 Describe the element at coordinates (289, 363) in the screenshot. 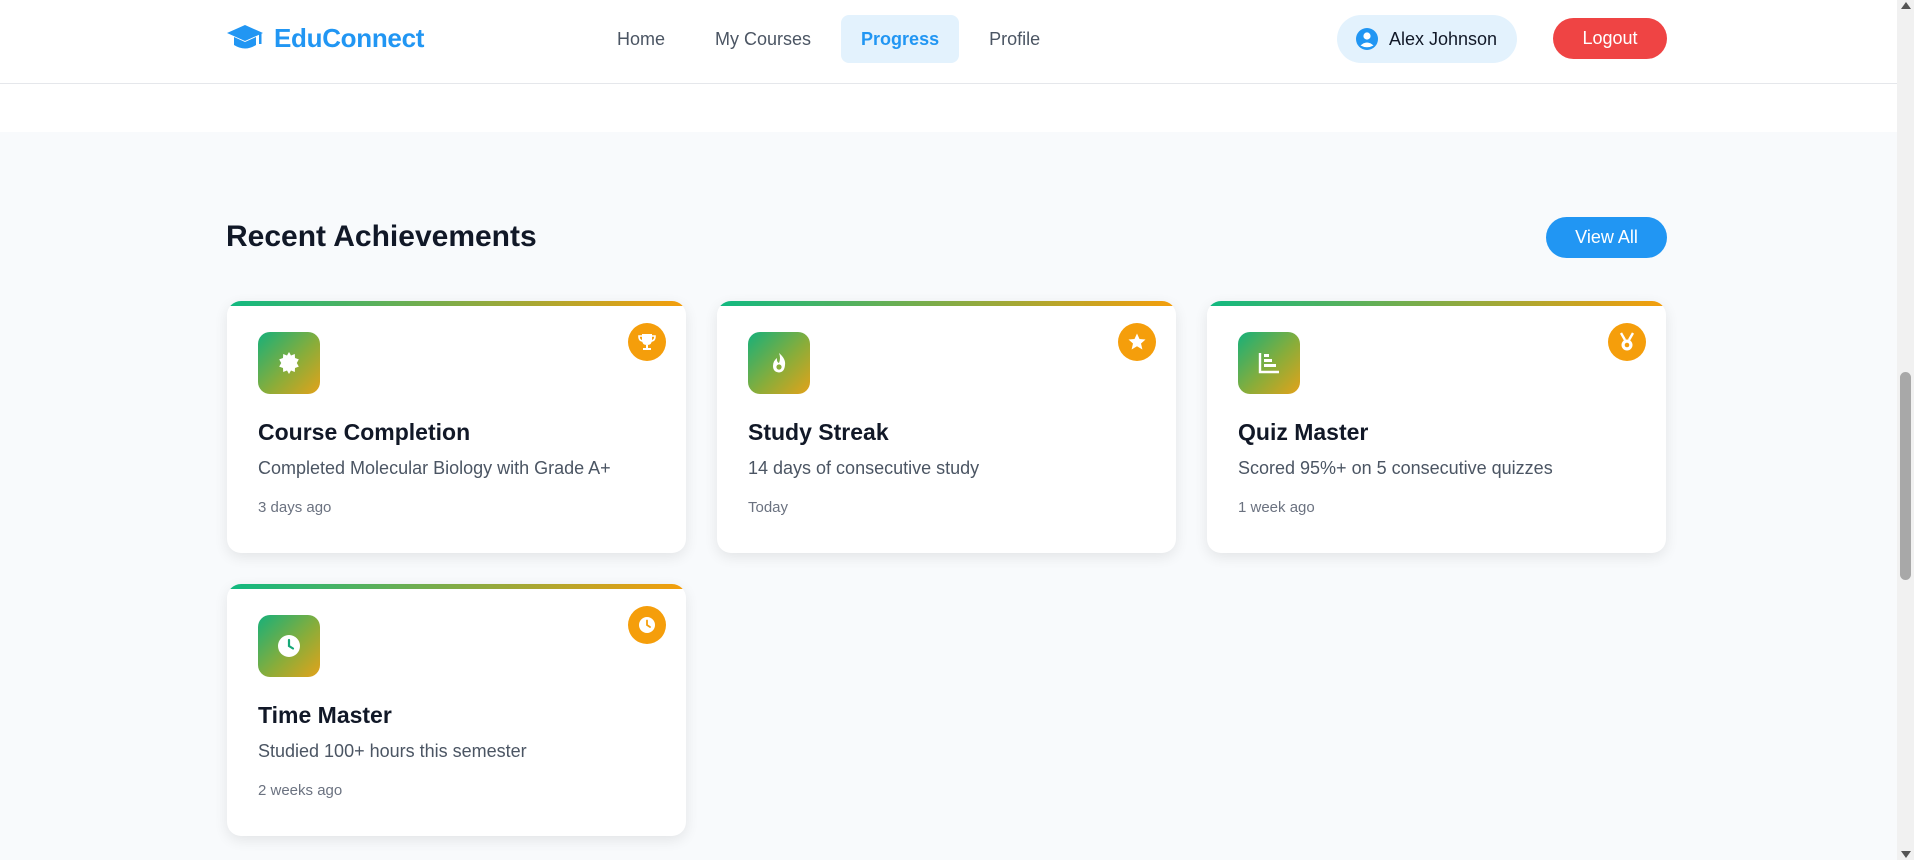

I see `certificate-icon` at that location.